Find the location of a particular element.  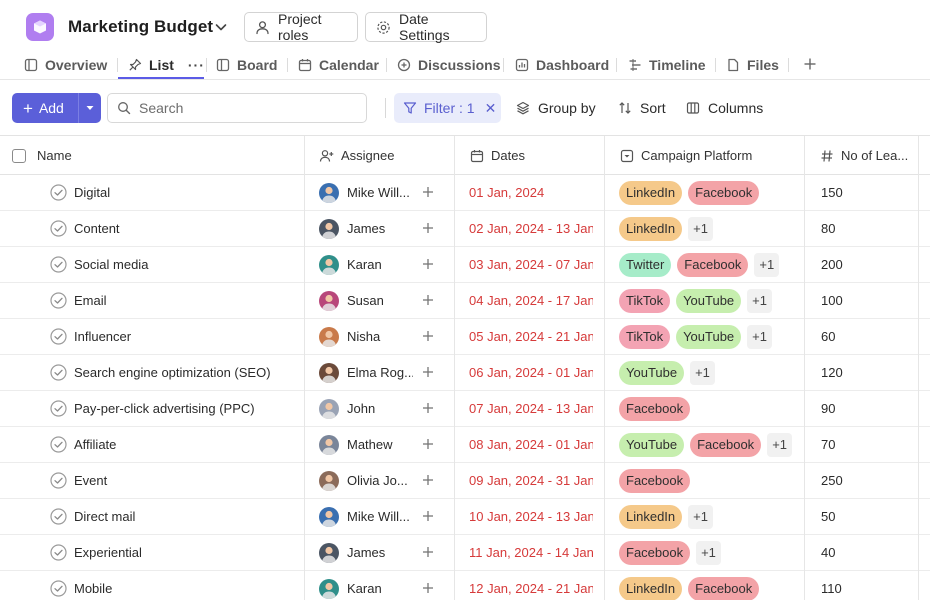

tab-dashboard: Dashboard is located at coordinates (562, 64).